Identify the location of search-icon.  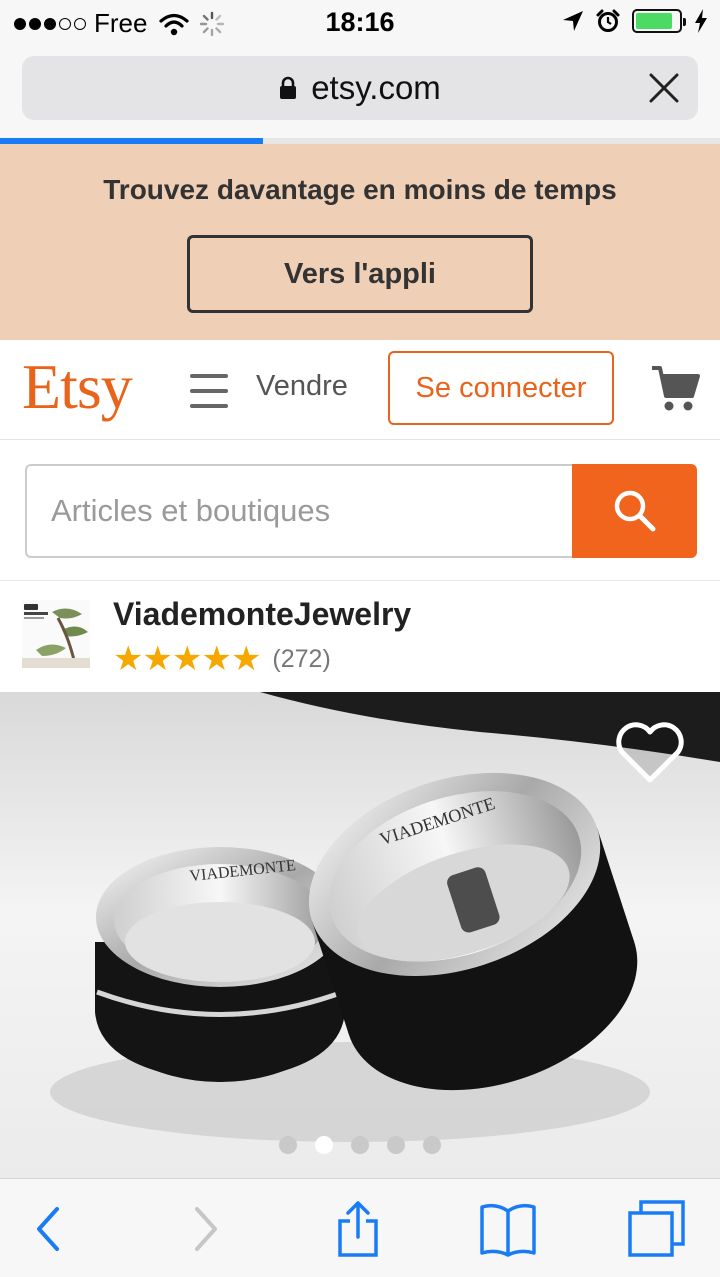
(634, 511).